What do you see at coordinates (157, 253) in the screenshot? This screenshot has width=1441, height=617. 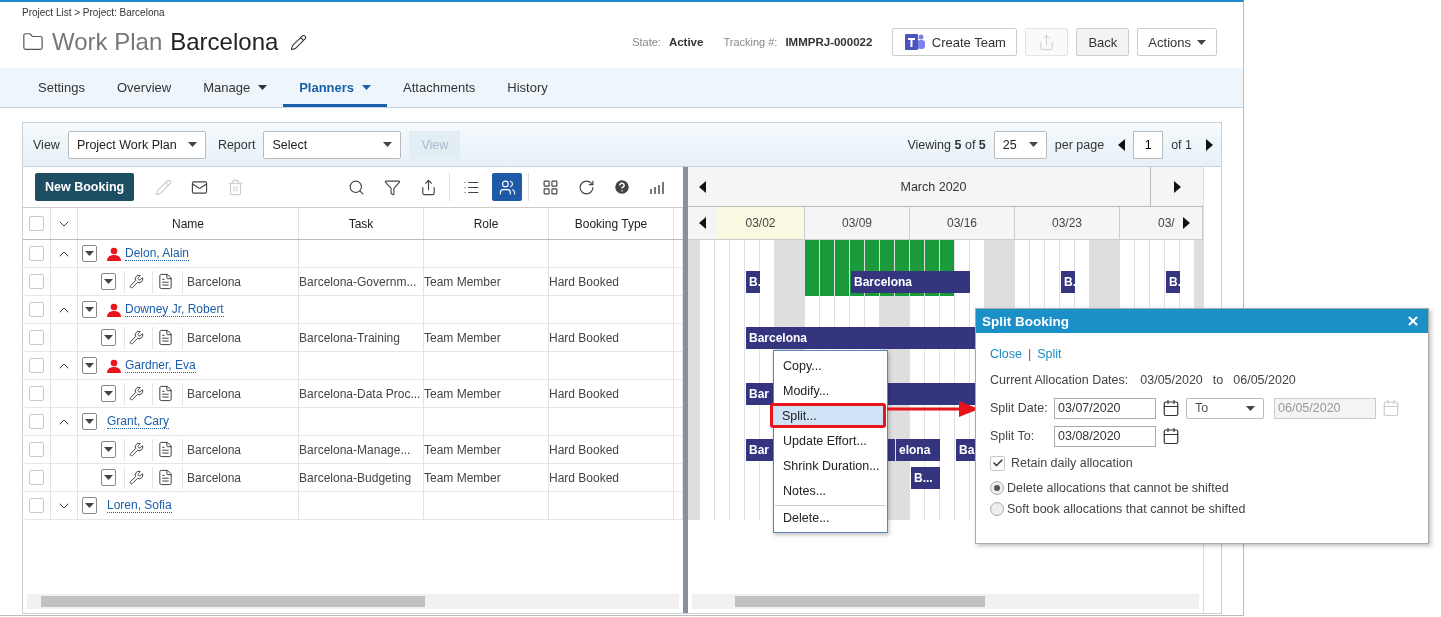 I see `person-link: Delon, Alain` at bounding box center [157, 253].